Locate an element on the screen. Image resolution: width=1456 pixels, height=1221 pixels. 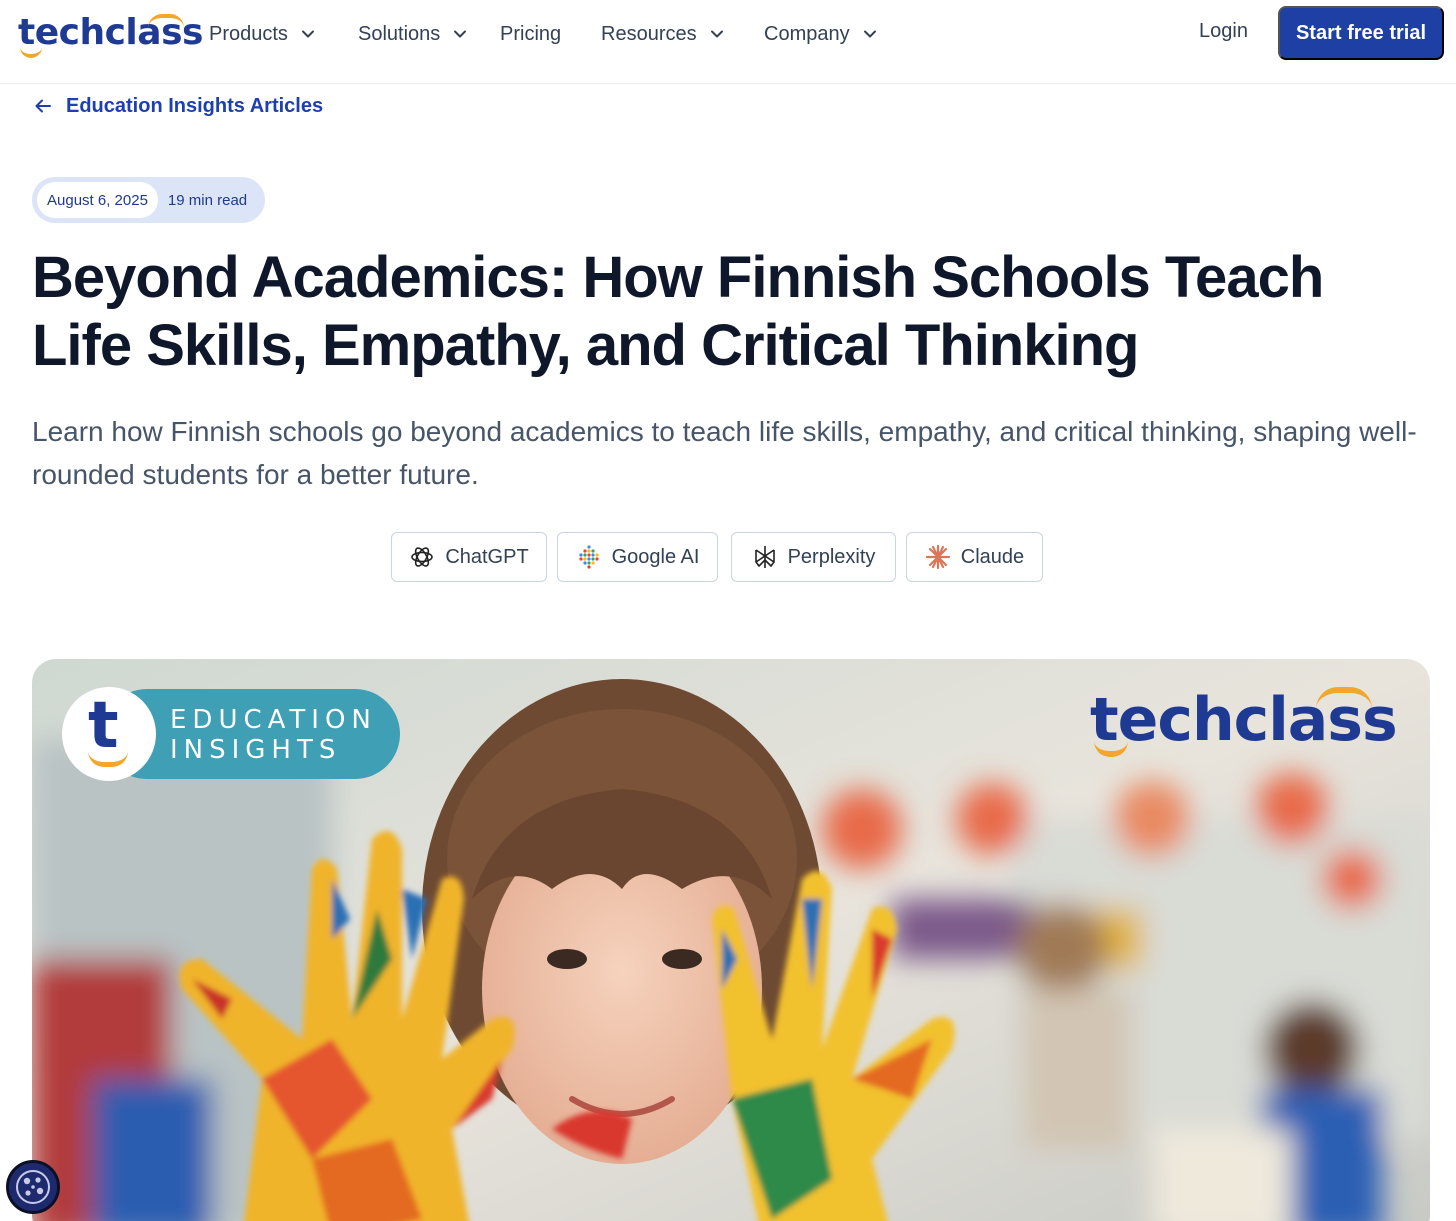
nav-pricing: Pricing is located at coordinates (530, 34).